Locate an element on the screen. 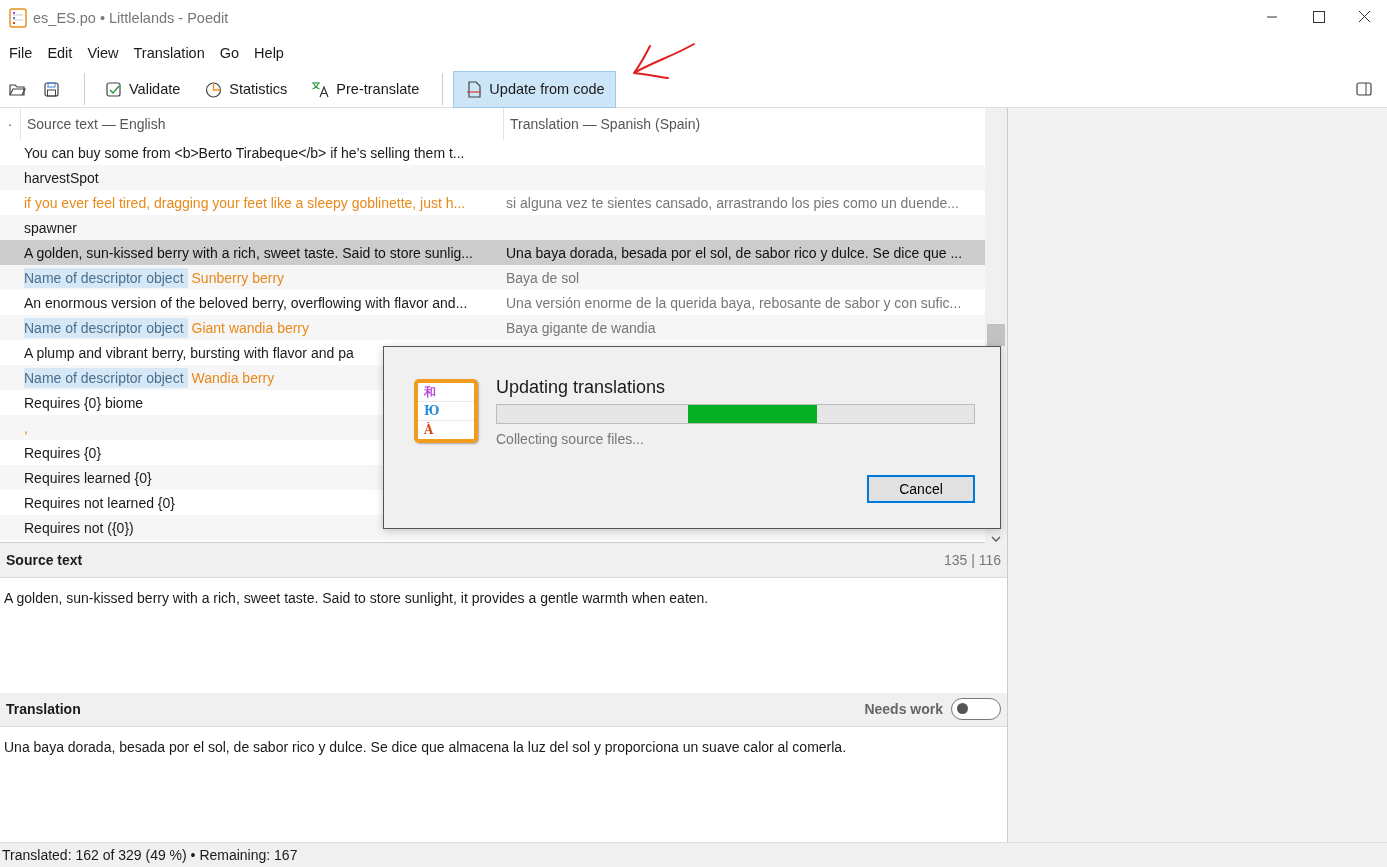  pane-title: Translation is located at coordinates (43, 709).